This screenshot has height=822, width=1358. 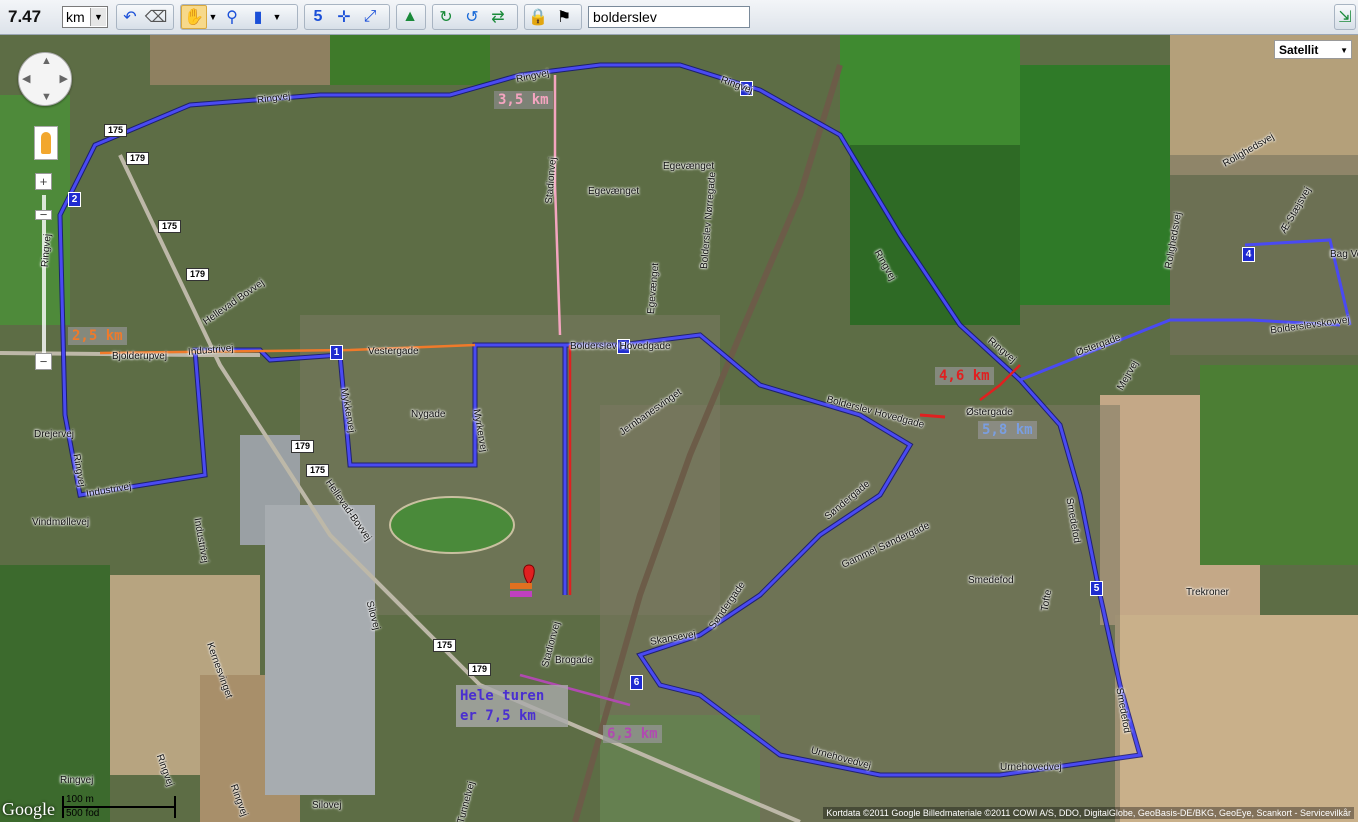 I want to click on route-marker-5: 5, so click(x=1096, y=588).